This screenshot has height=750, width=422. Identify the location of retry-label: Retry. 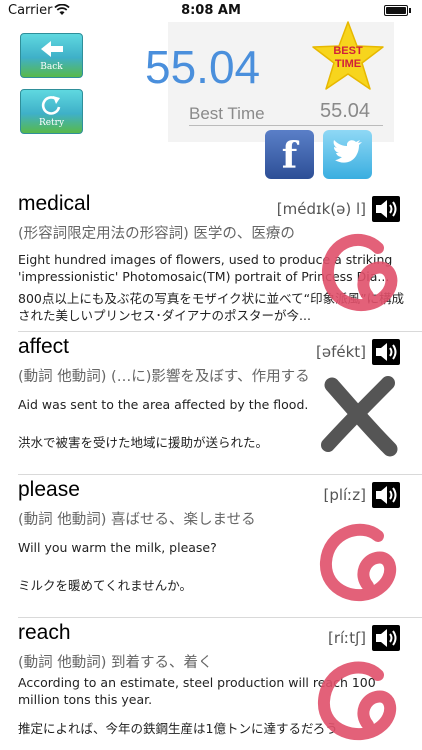
(51, 123).